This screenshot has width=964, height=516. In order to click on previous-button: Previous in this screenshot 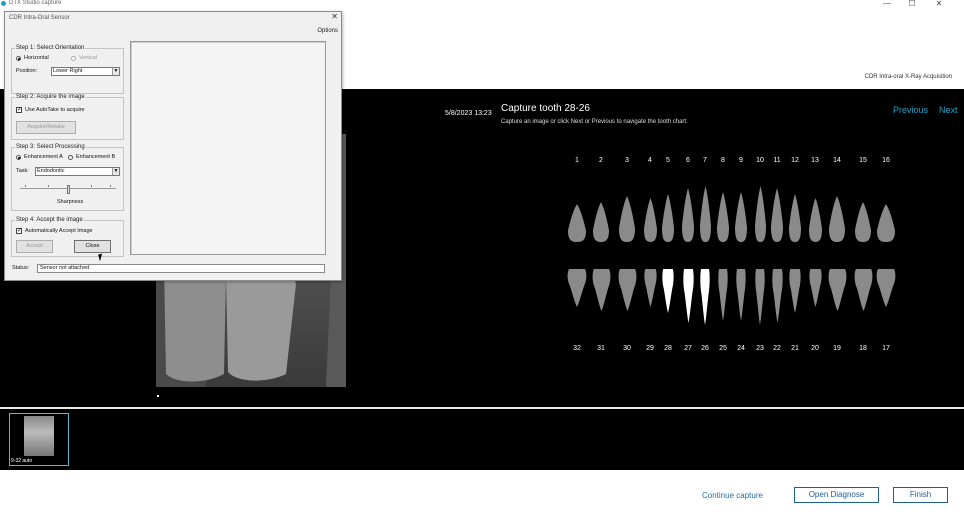, I will do `click(910, 110)`.